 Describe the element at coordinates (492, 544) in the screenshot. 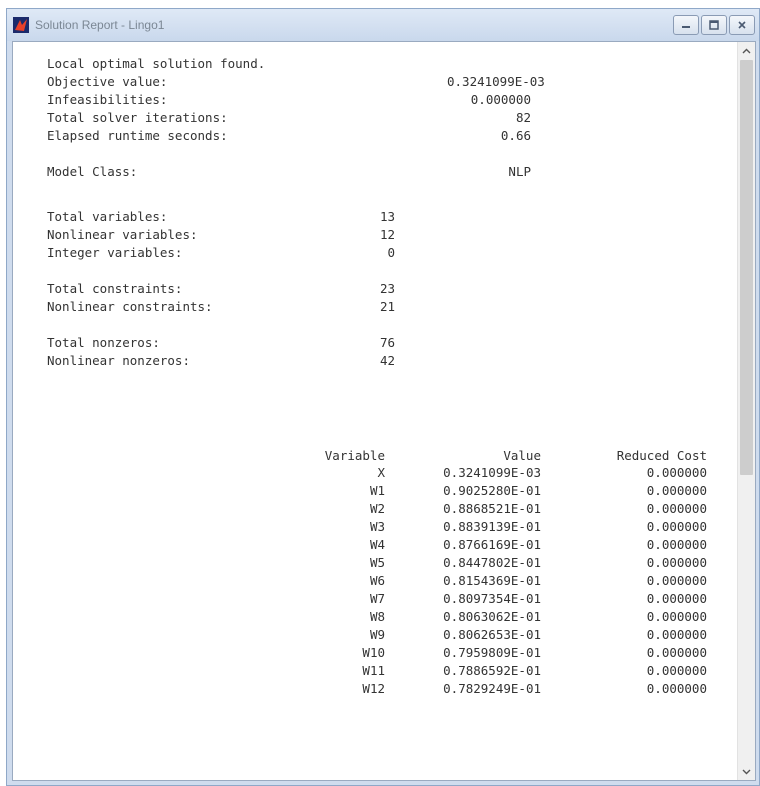

I see `table-row-value: 0.8766169E-01` at that location.